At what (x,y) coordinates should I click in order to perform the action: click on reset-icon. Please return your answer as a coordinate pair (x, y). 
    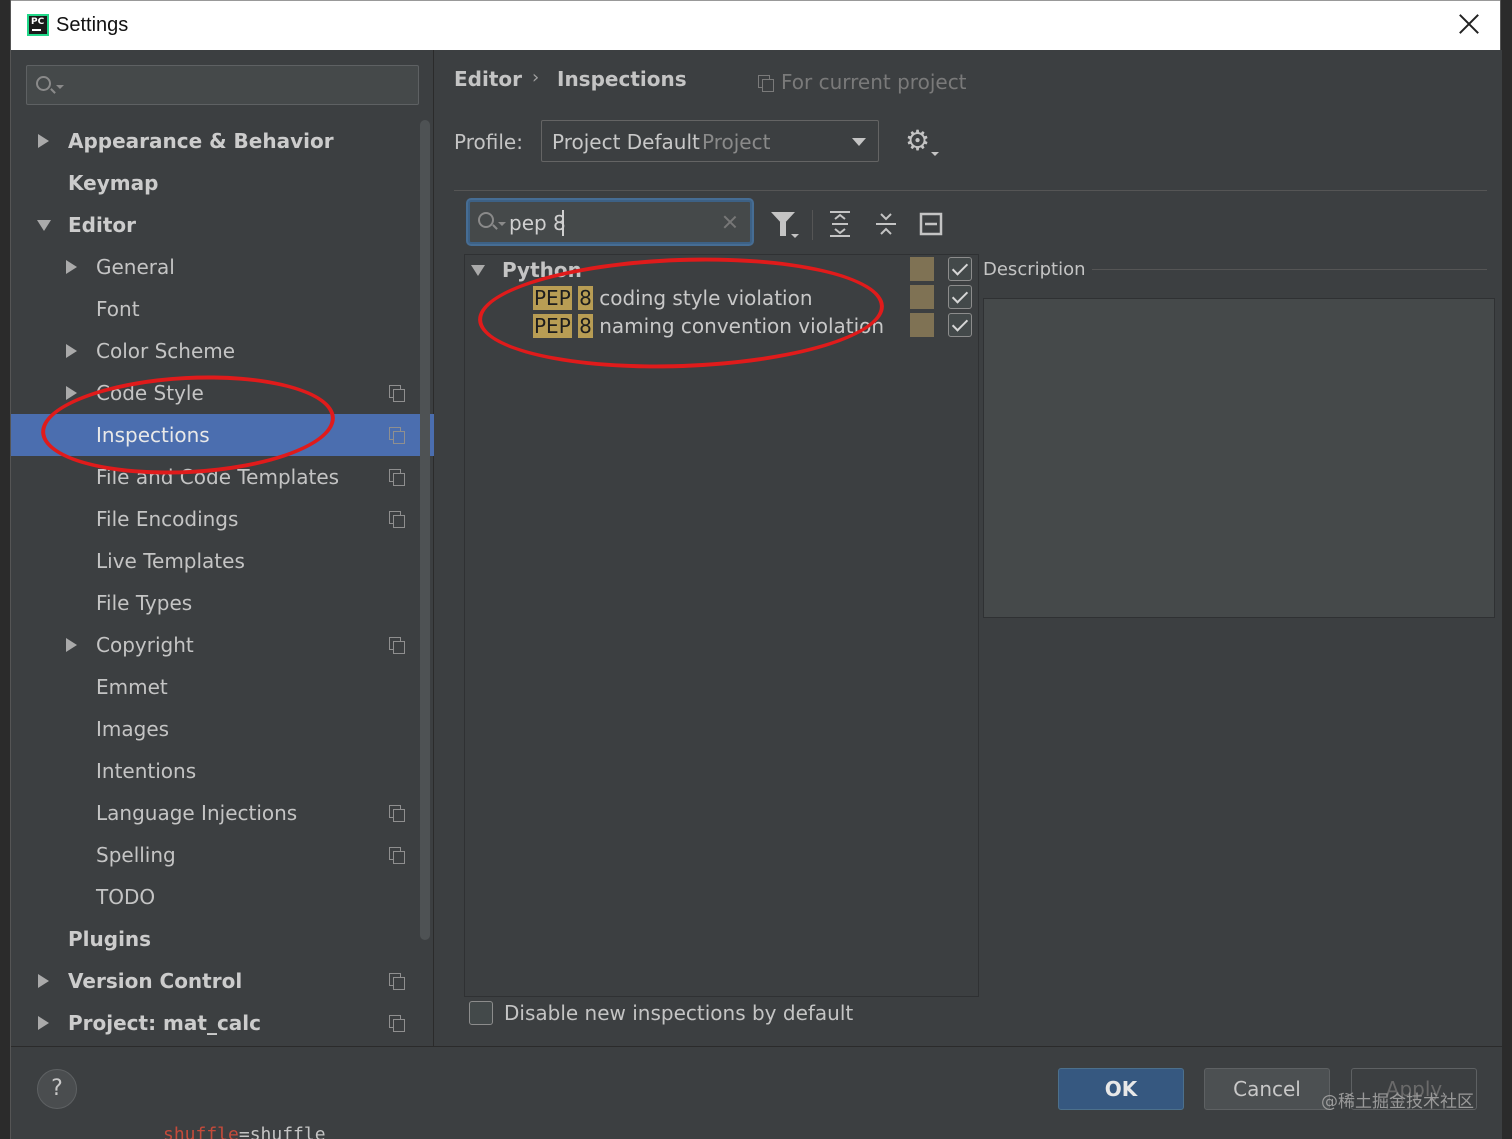
    Looking at the image, I should click on (931, 224).